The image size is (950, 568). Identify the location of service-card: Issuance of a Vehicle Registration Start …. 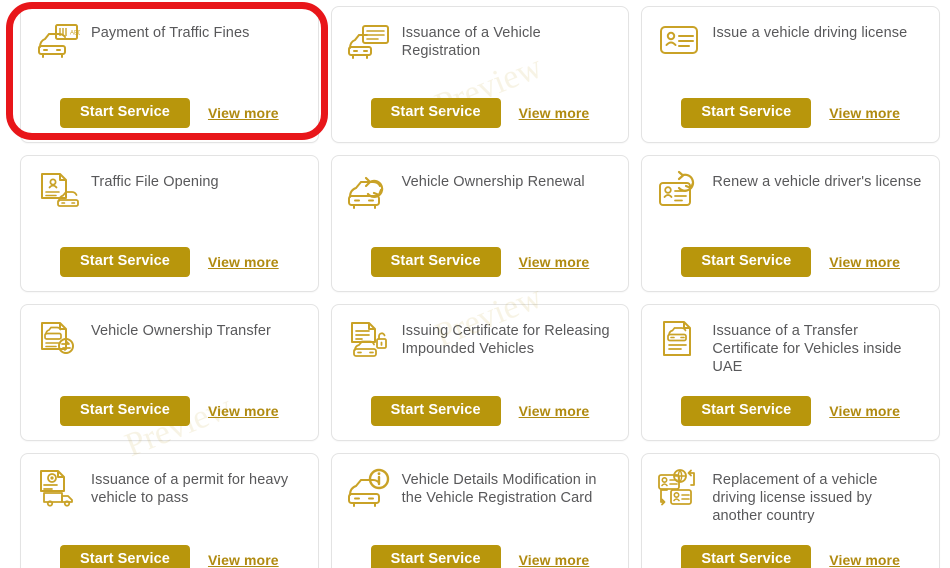
(480, 74).